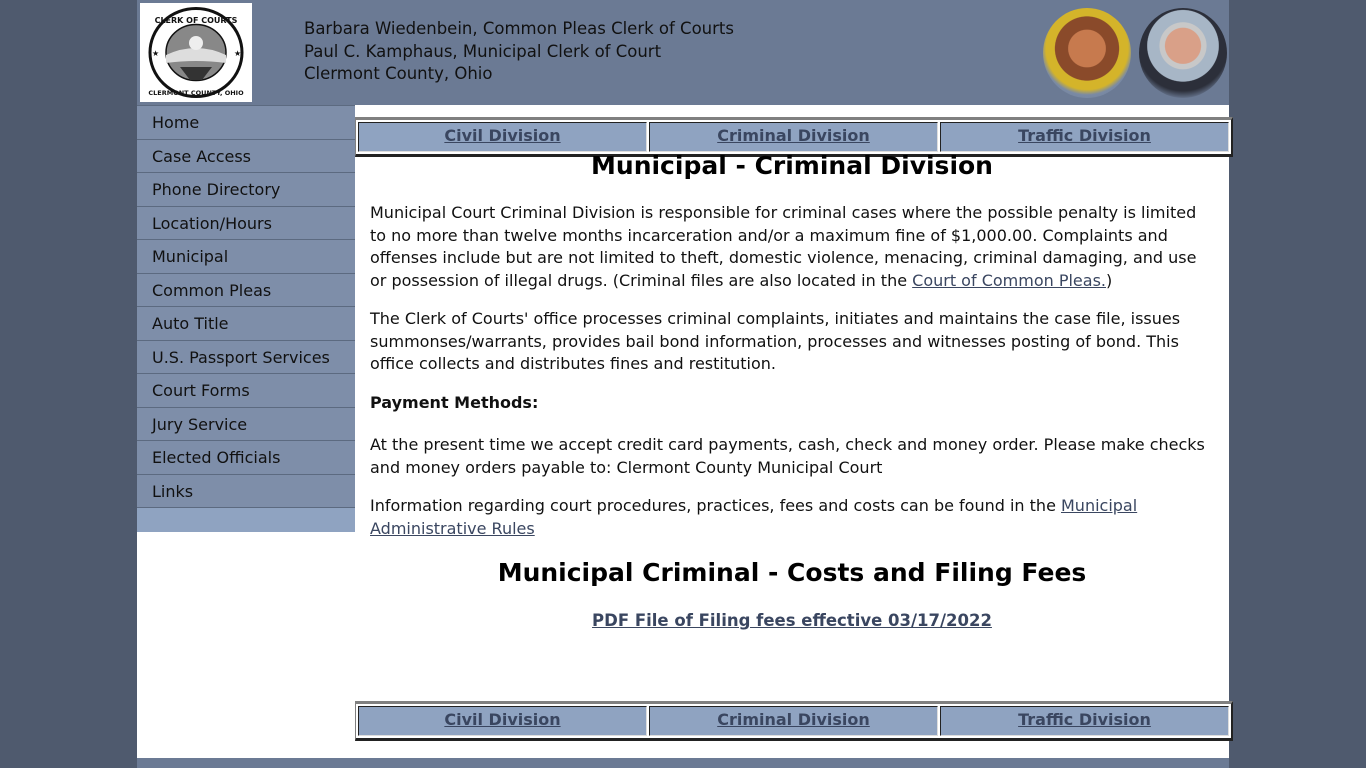 The image size is (1366, 768). I want to click on sidebar-item-links: Links, so click(246, 491).